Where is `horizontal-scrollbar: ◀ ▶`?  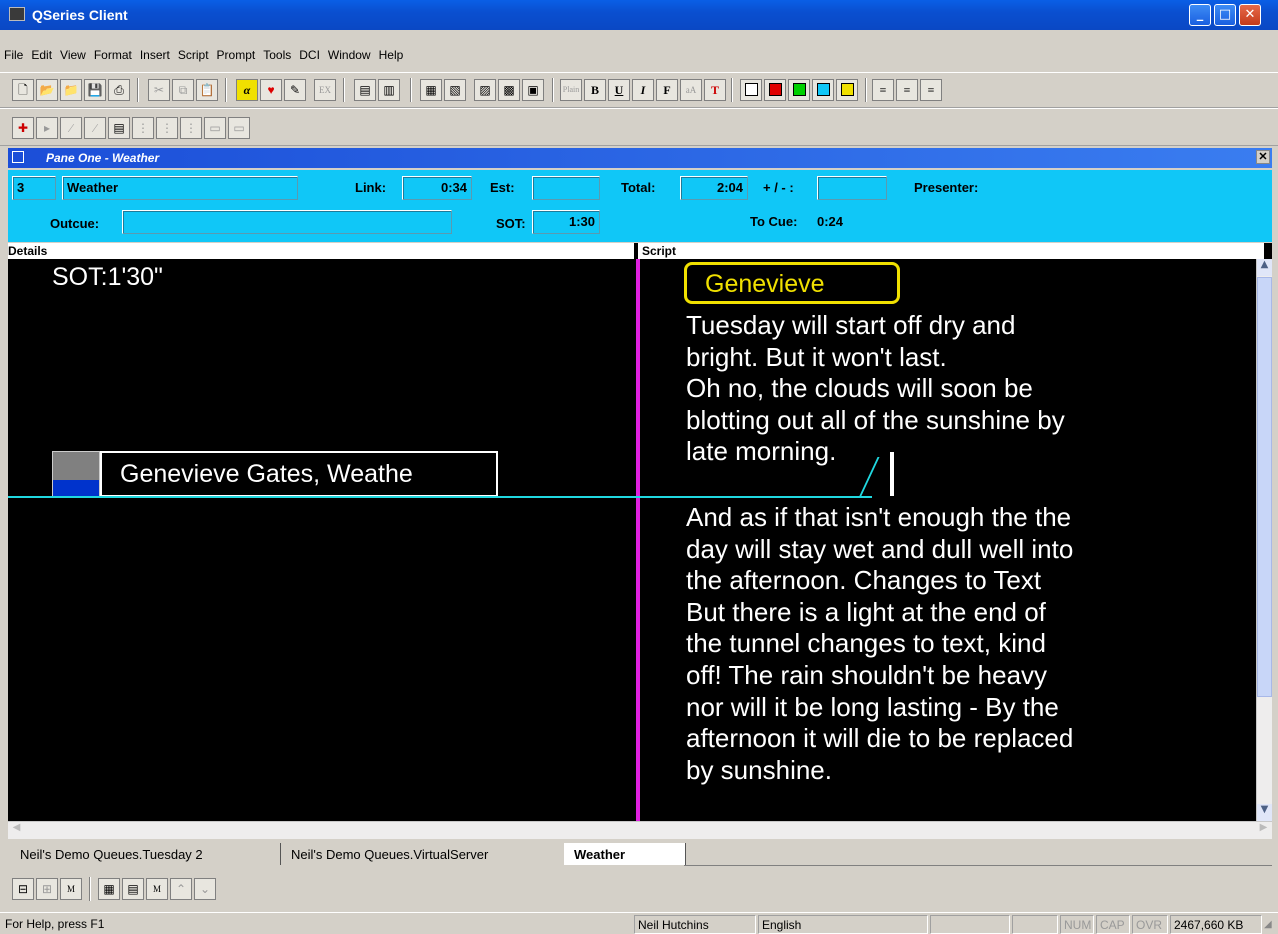 horizontal-scrollbar: ◀ ▶ is located at coordinates (640, 830).